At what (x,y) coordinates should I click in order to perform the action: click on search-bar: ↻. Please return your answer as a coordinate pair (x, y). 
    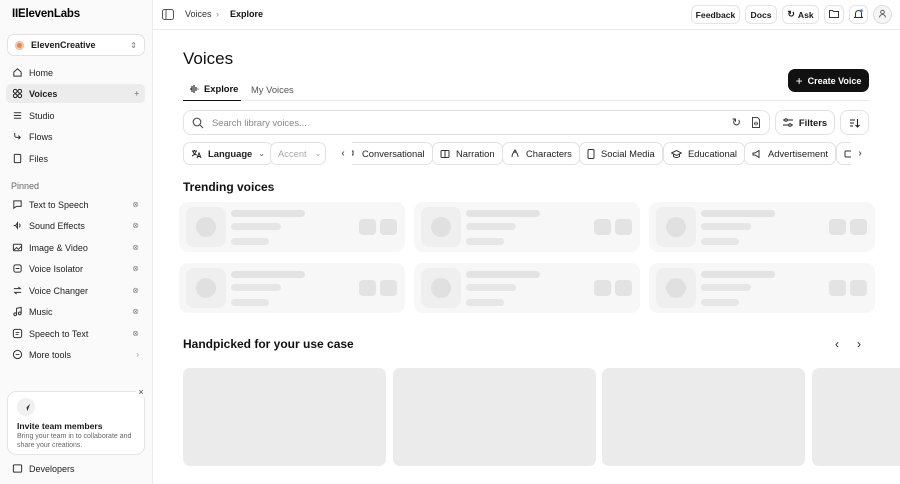
    Looking at the image, I should click on (476, 122).